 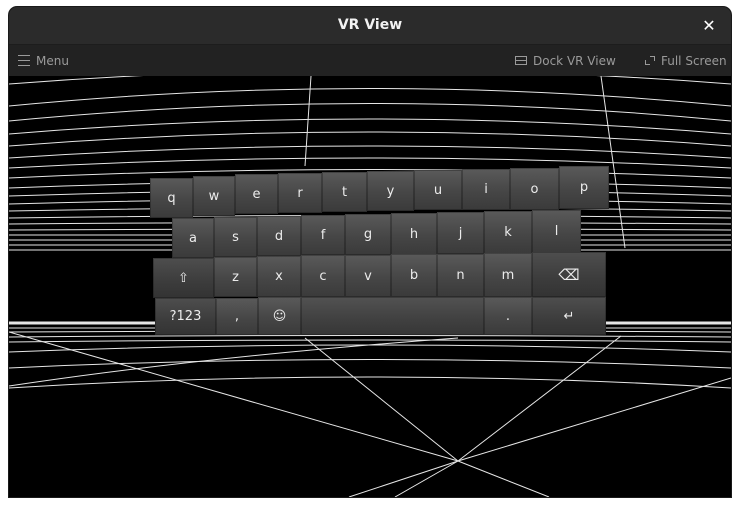 I want to click on dock-label: Dock VR View, so click(x=574, y=60).